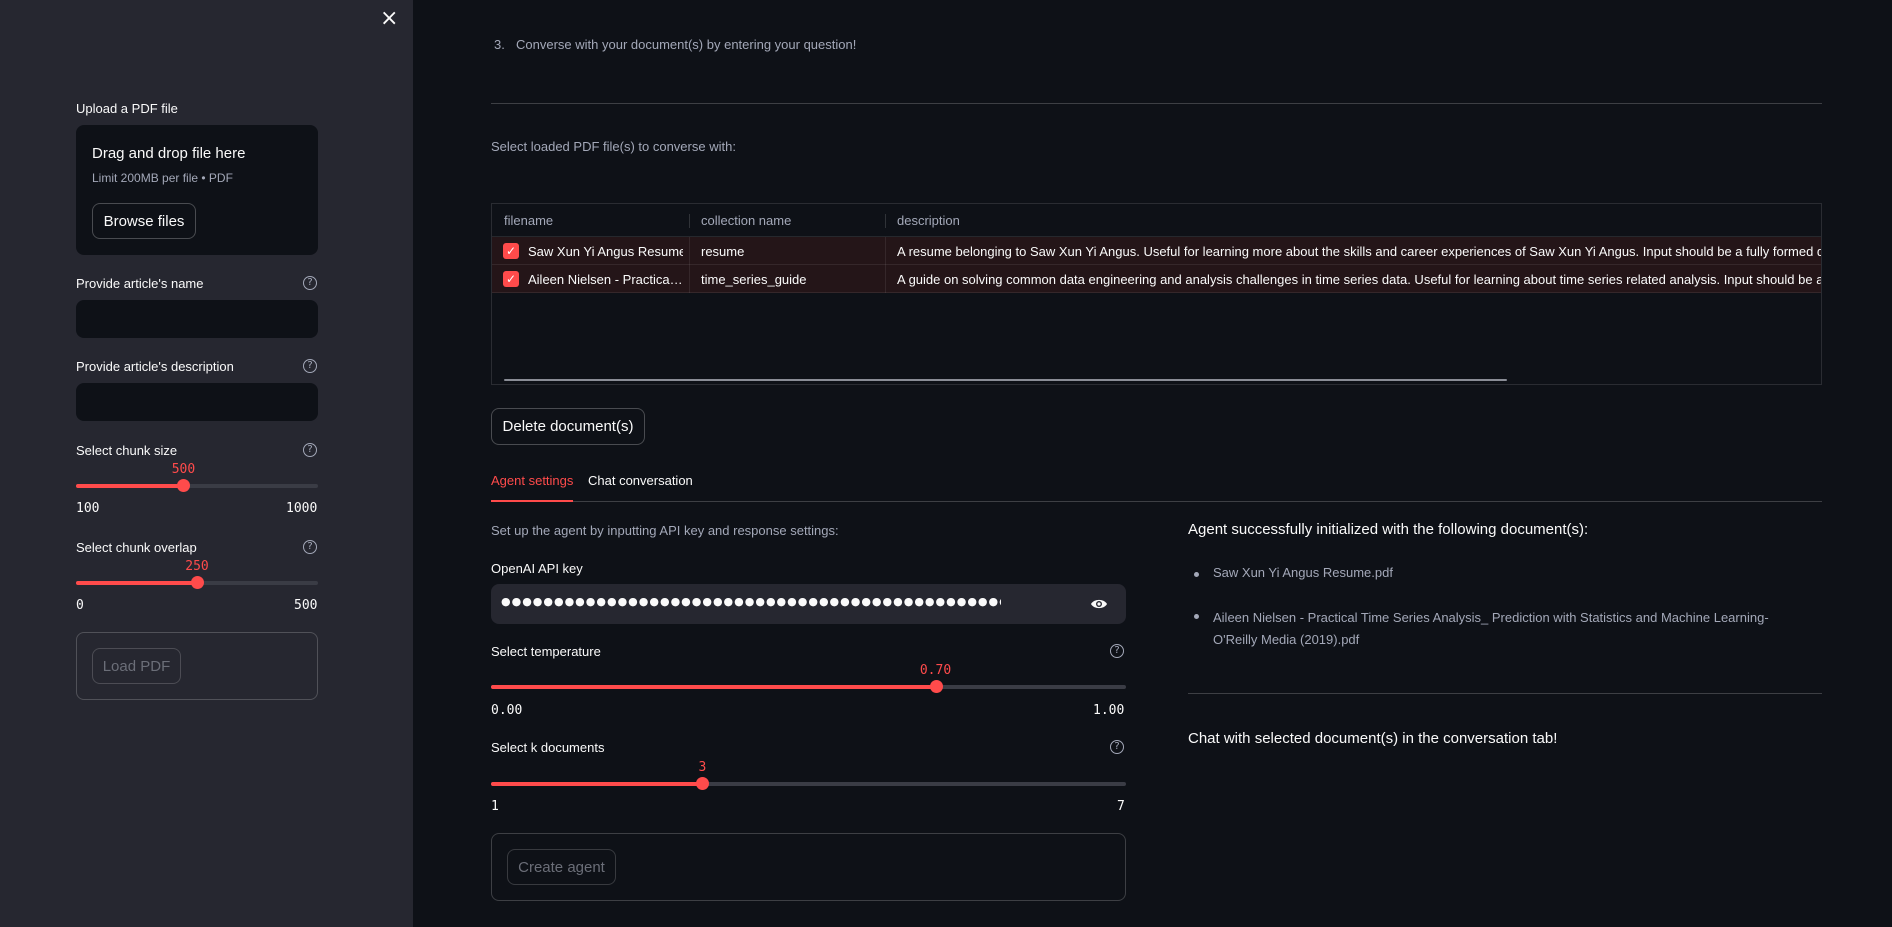  I want to click on api-key-label: OpenAI API key, so click(537, 568).